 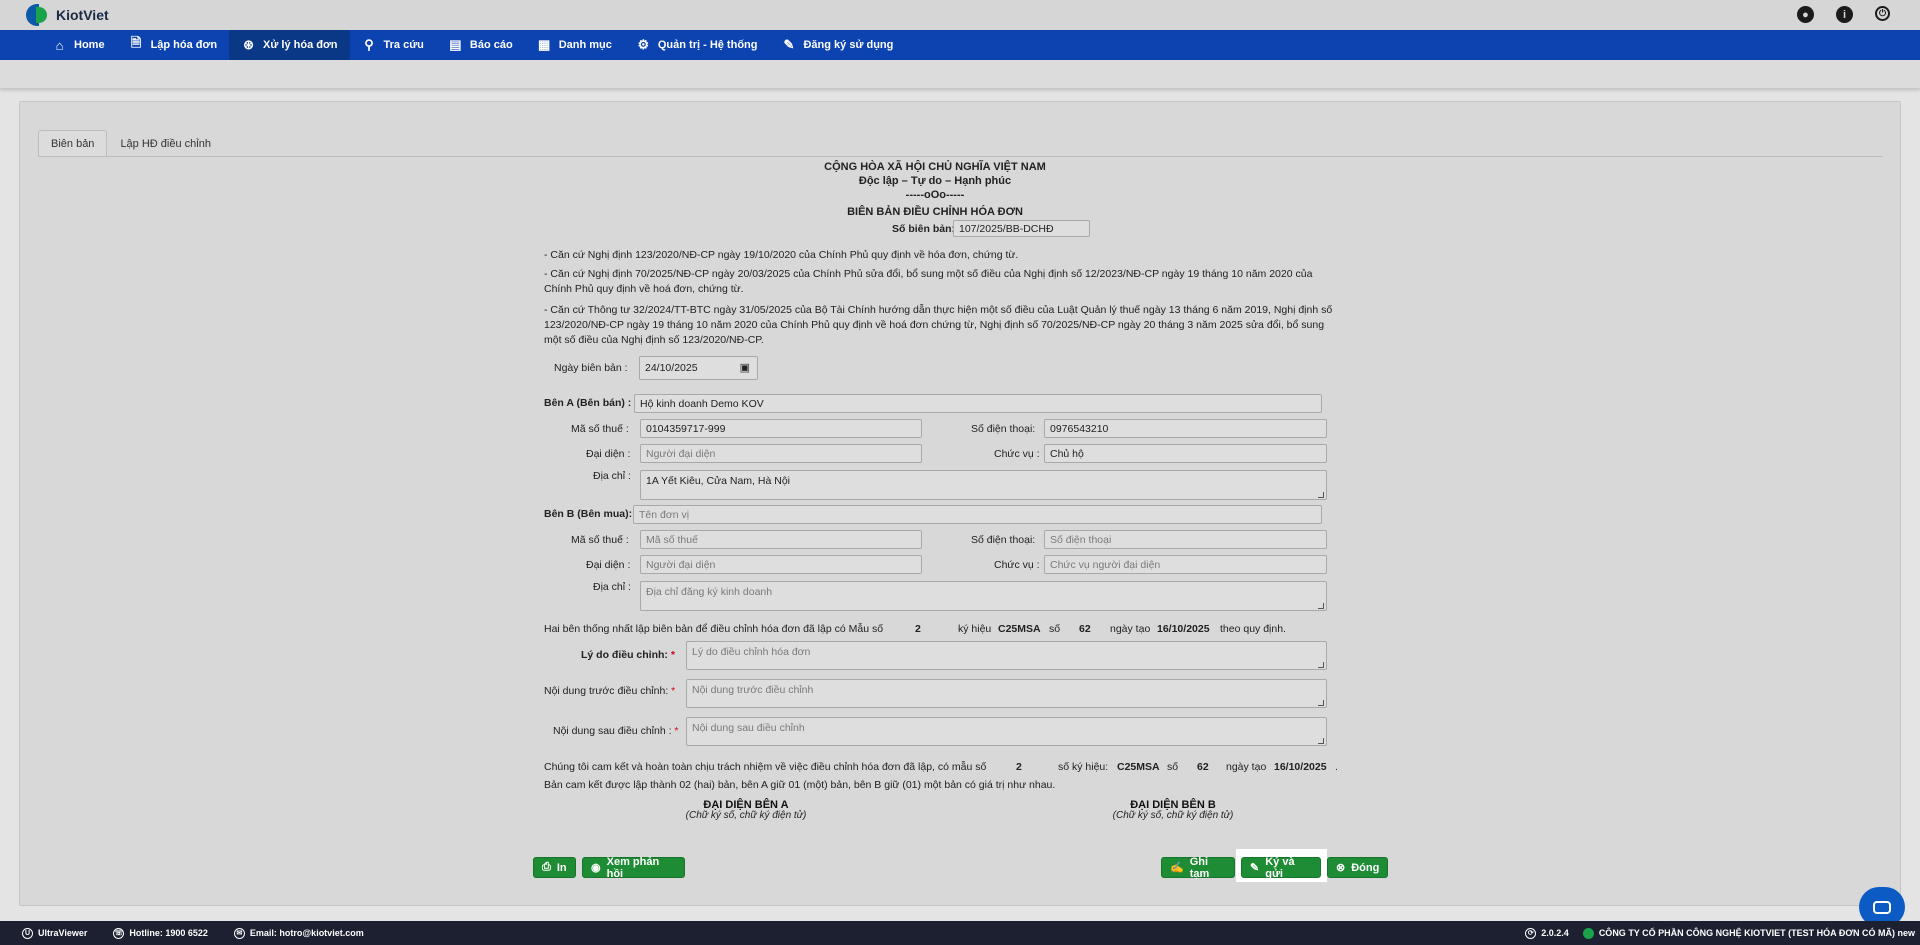 What do you see at coordinates (73, 143) in the screenshot?
I see `tab-bien-ban: Biên bản` at bounding box center [73, 143].